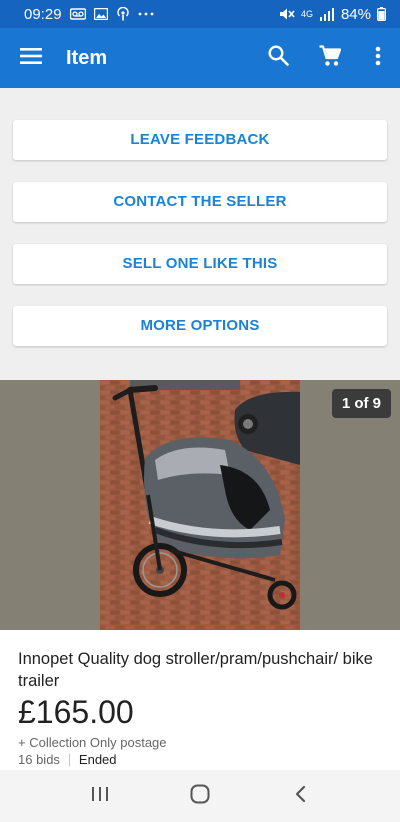 Image resolution: width=400 pixels, height=822 pixels. I want to click on search-button, so click(278, 58).